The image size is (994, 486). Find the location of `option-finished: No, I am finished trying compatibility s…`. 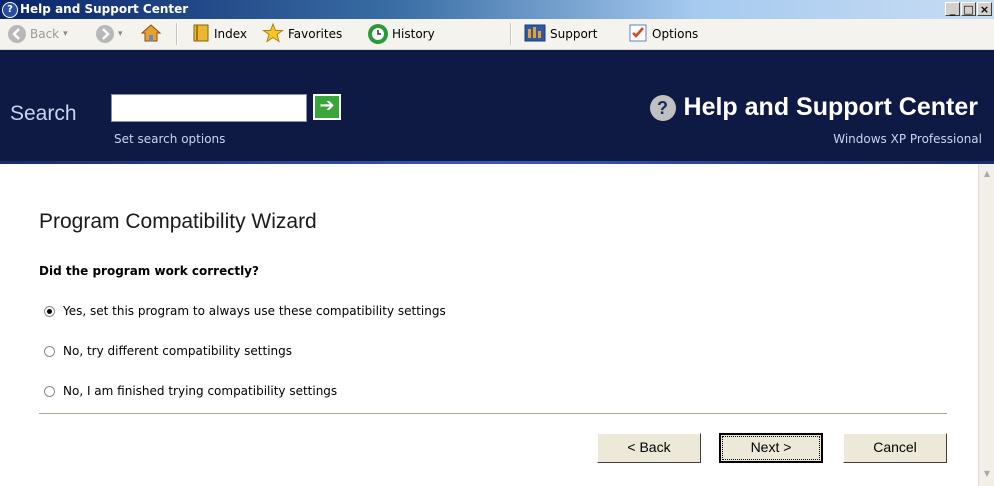

option-finished: No, I am finished trying compatibility s… is located at coordinates (190, 391).